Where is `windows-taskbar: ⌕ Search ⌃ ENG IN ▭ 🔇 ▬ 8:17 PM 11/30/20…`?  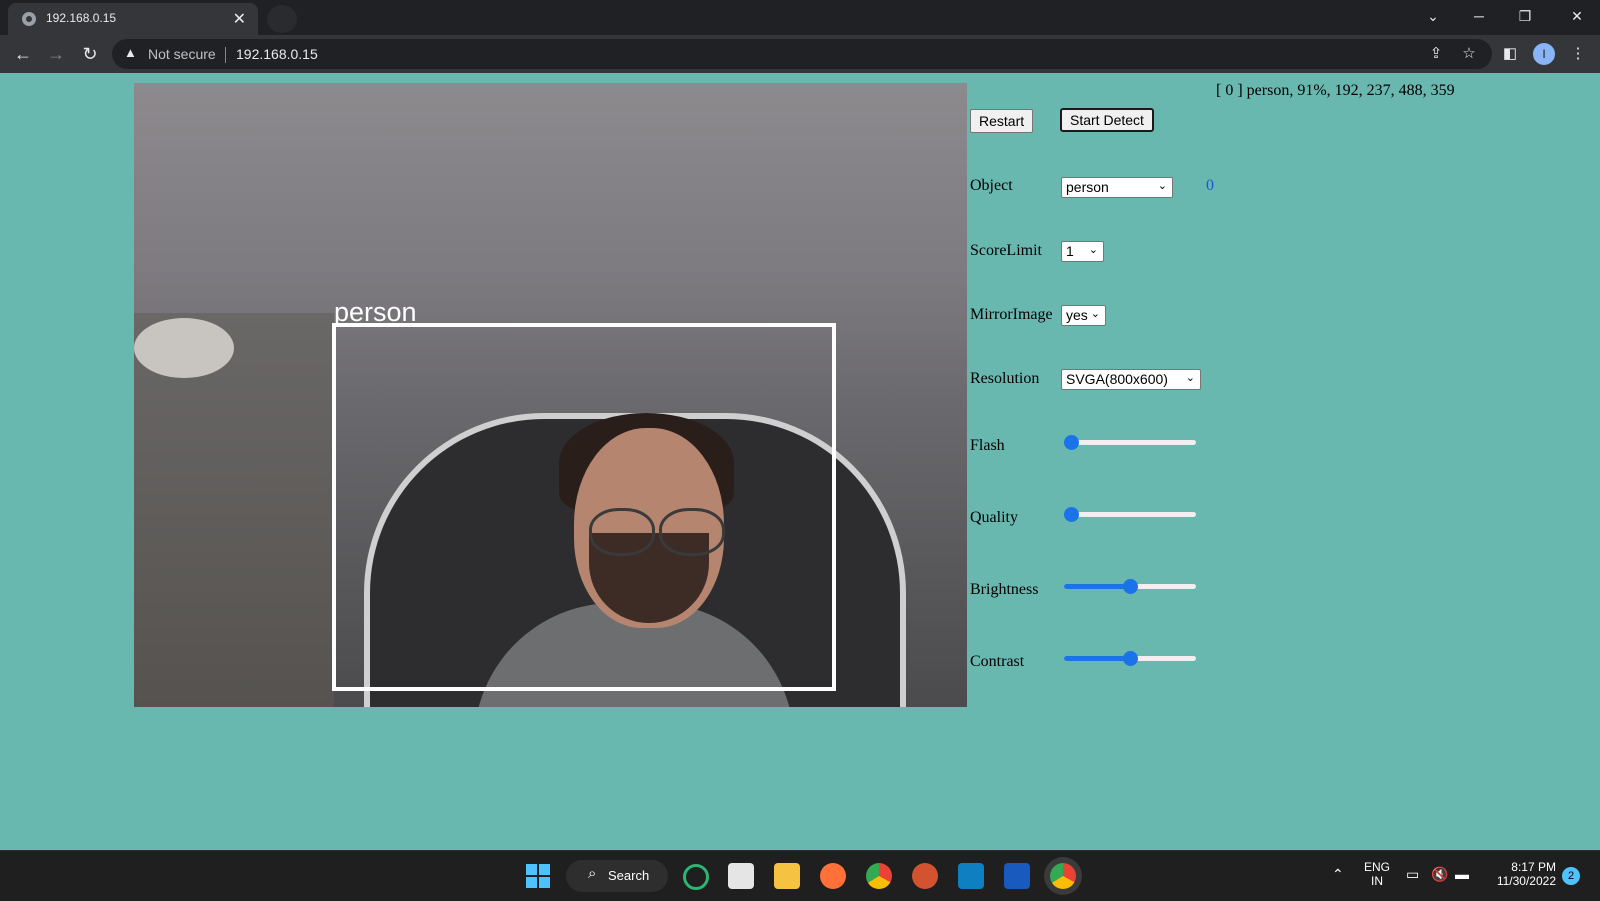
windows-taskbar: ⌕ Search ⌃ ENG IN ▭ 🔇 ▬ 8:17 PM 11/30/20… is located at coordinates (800, 875).